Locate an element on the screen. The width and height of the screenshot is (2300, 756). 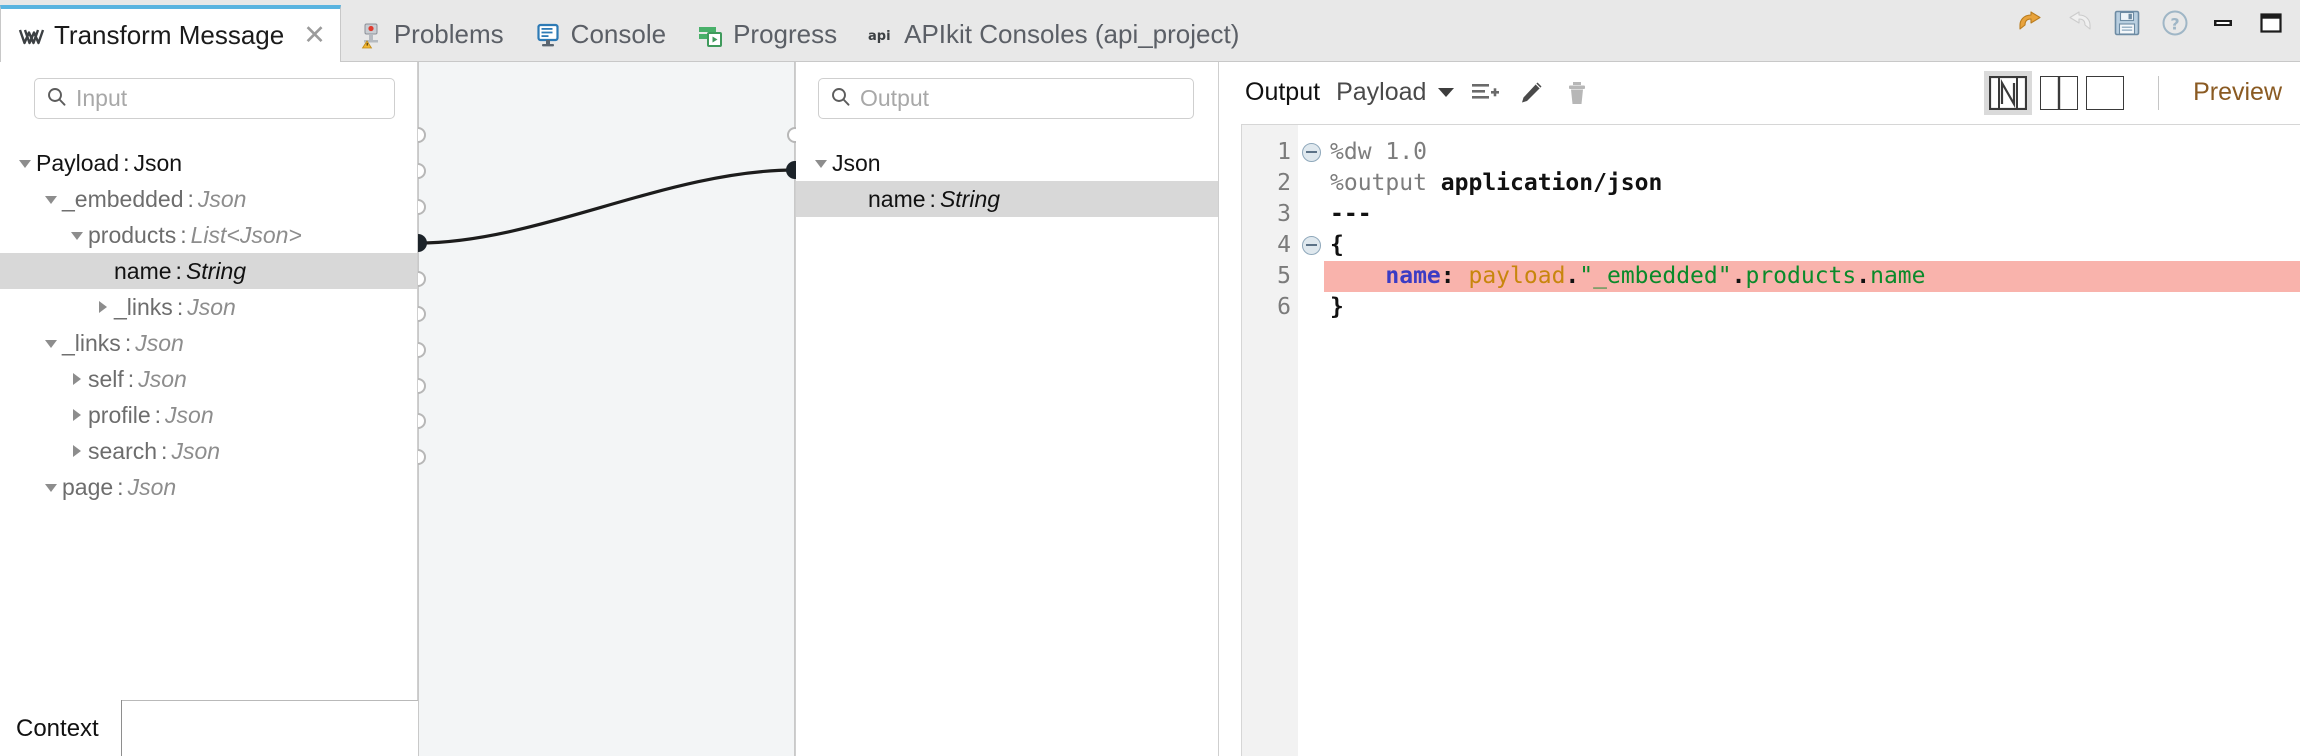
save-icon is located at coordinates (2127, 23).